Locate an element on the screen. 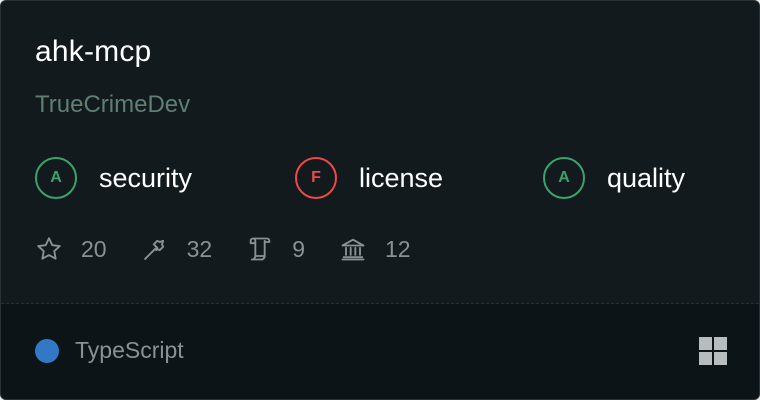  stat-prompts: 9 is located at coordinates (275, 249).